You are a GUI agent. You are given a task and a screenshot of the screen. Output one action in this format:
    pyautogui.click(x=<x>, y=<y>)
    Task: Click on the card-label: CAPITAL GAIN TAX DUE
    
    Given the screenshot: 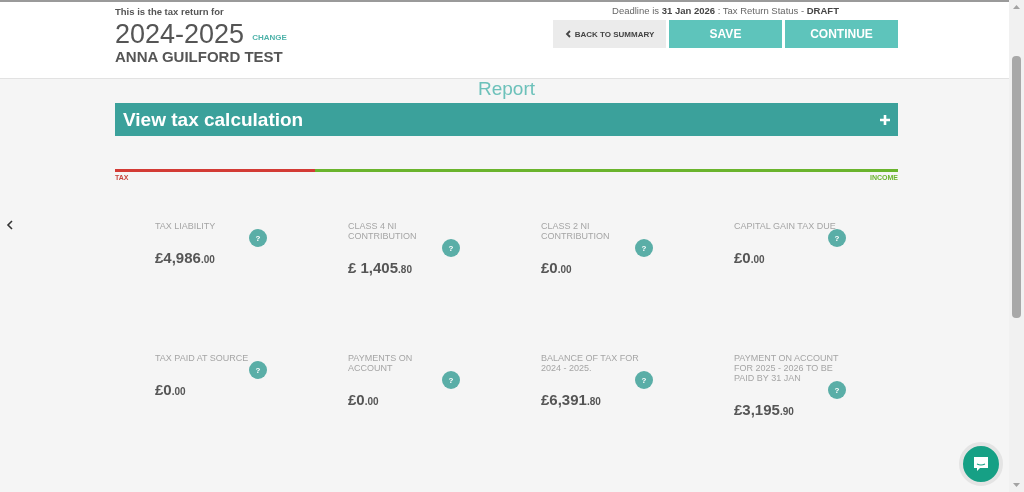 What is the action you would take?
    pyautogui.click(x=785, y=226)
    